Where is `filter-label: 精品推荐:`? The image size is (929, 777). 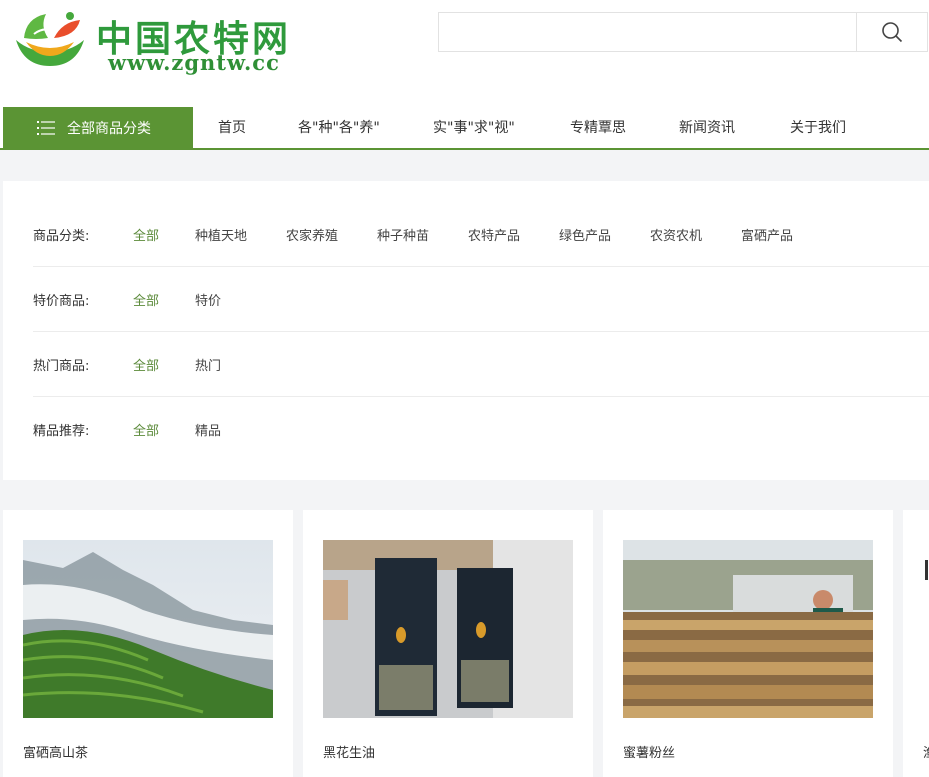 filter-label: 精品推荐: is located at coordinates (61, 431).